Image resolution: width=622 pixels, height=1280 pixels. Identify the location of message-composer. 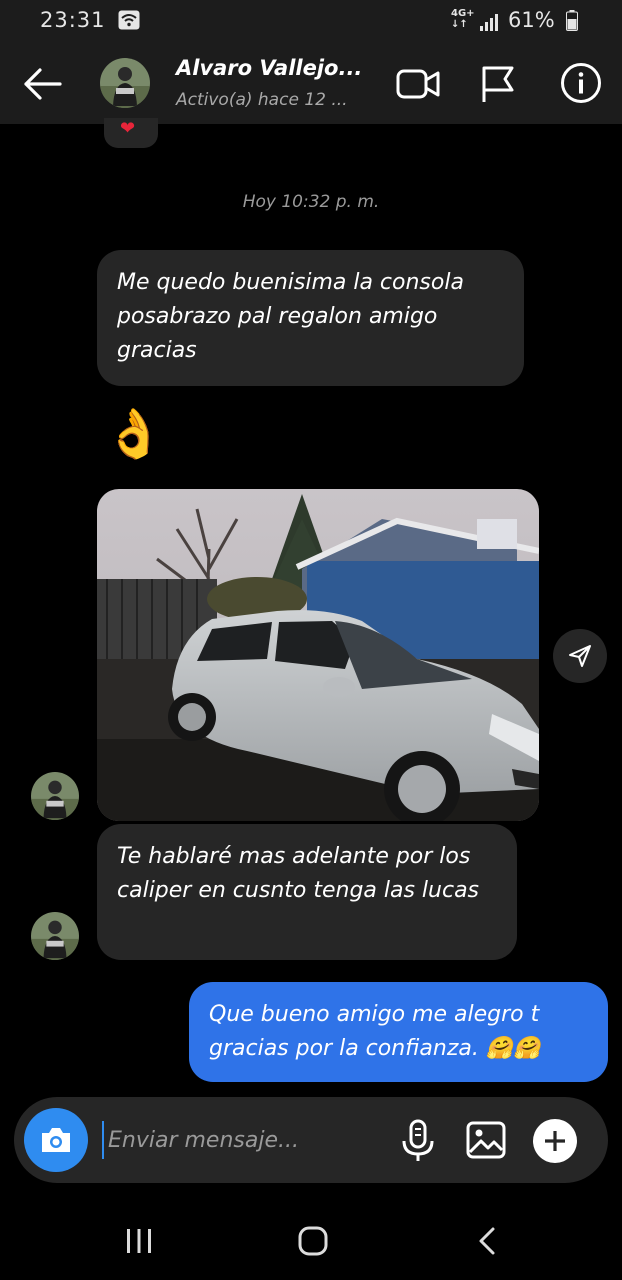
(311, 1140).